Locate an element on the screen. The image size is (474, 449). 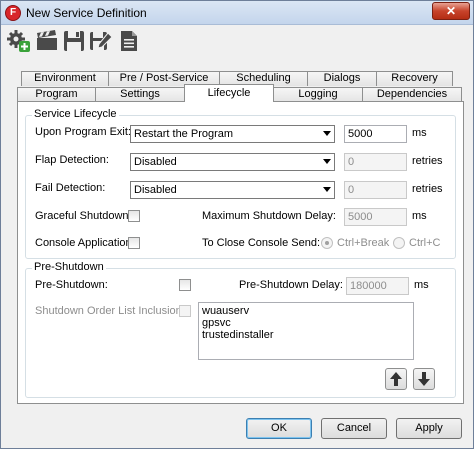
service-lifecycle-title: Service Lifecycle is located at coordinates (75, 114).